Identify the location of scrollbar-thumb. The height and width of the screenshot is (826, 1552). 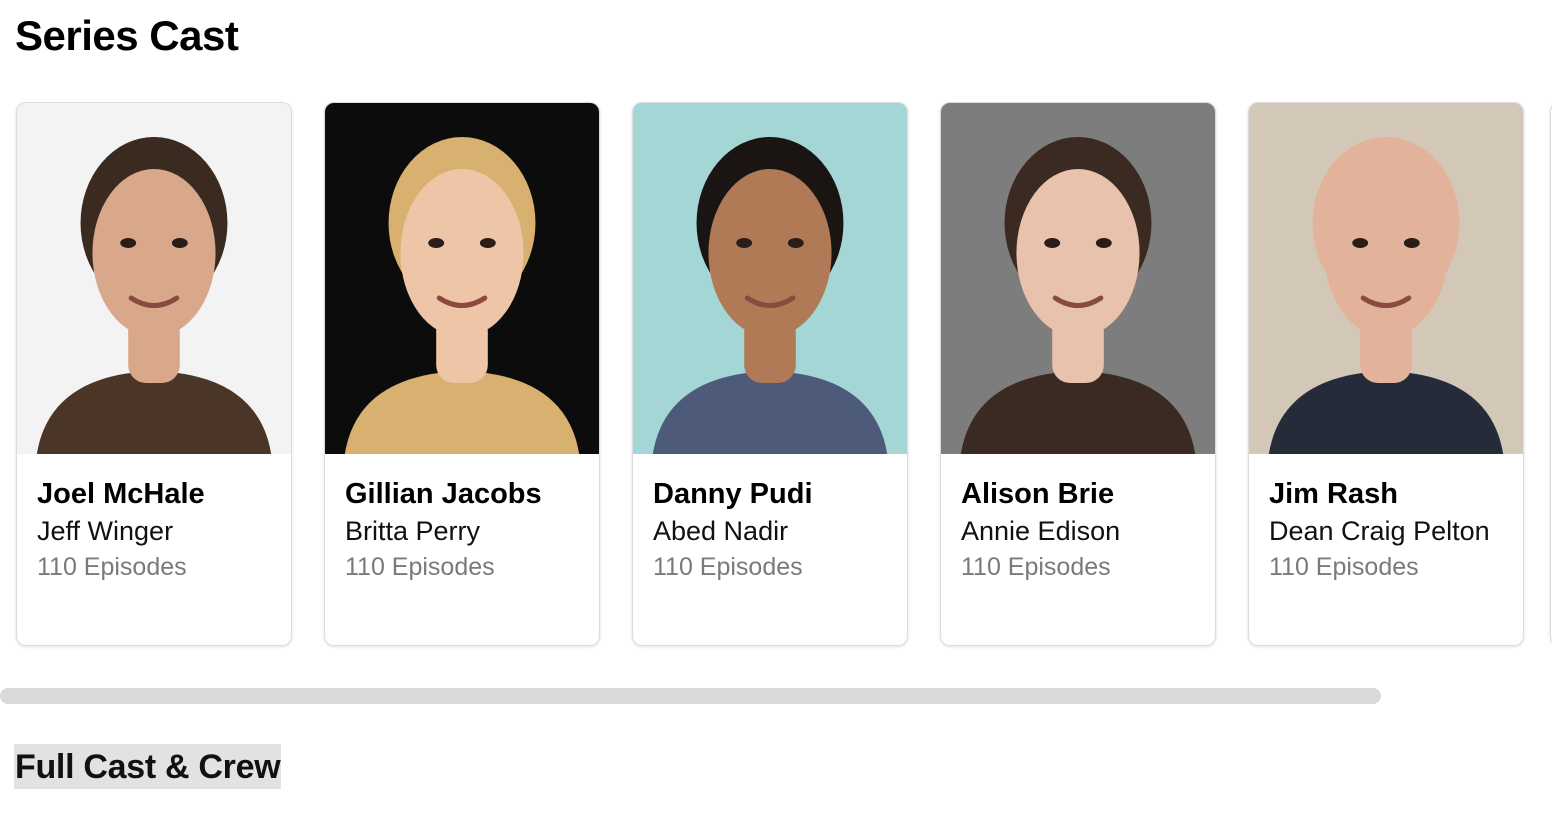
(690, 696).